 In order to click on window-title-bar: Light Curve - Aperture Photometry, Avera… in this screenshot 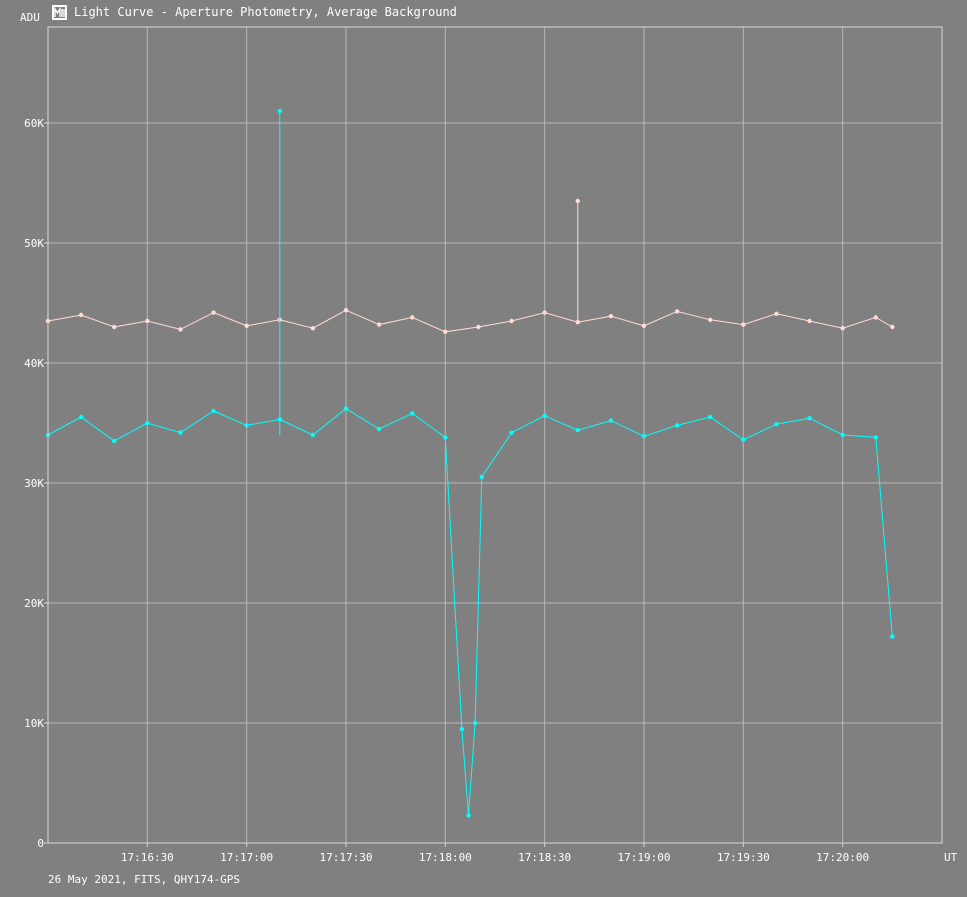, I will do `click(254, 12)`.